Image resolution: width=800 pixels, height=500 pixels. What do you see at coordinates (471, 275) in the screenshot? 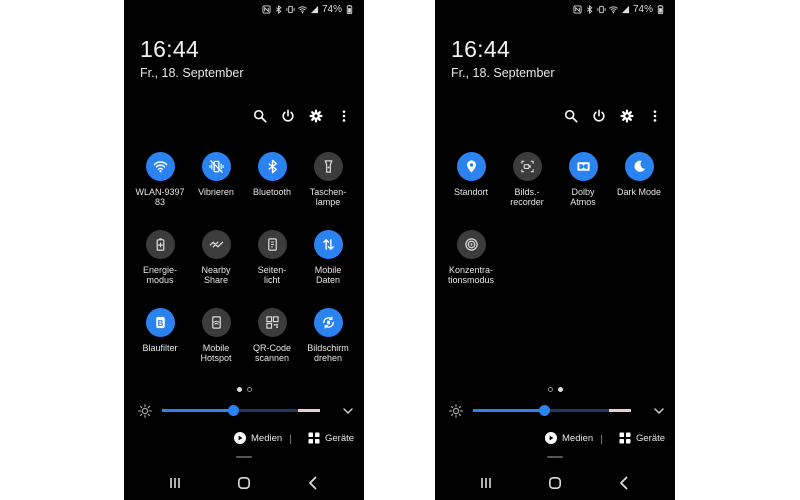
I see `tile-label: Konzentra- tionsmodus` at bounding box center [471, 275].